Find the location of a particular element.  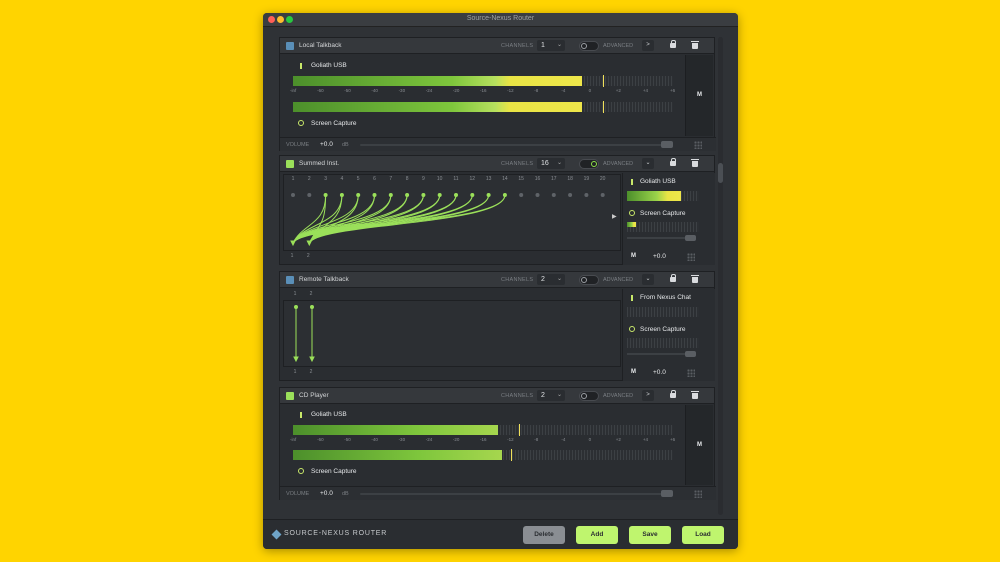

chevron-down-icon: ⌄ is located at coordinates (559, 163).